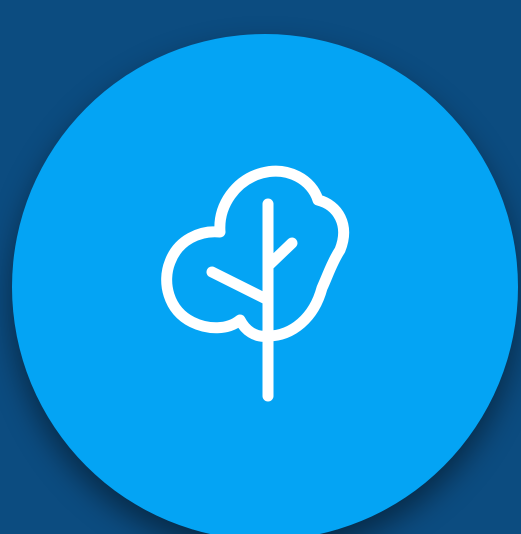  I want to click on tree-crown-outline, so click(255, 253).